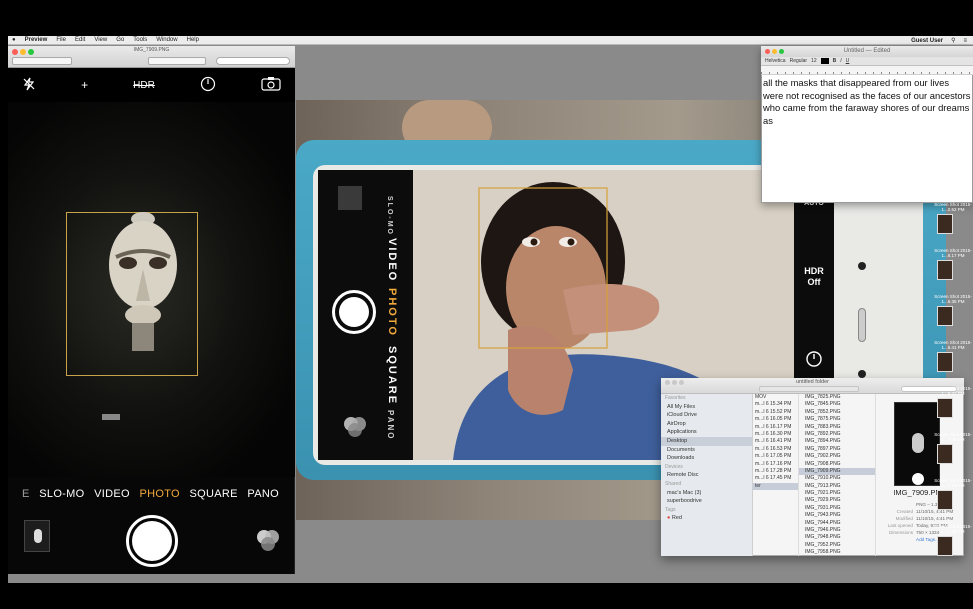  What do you see at coordinates (36, 40) in the screenshot?
I see `menu-preview: Preview` at bounding box center [36, 40].